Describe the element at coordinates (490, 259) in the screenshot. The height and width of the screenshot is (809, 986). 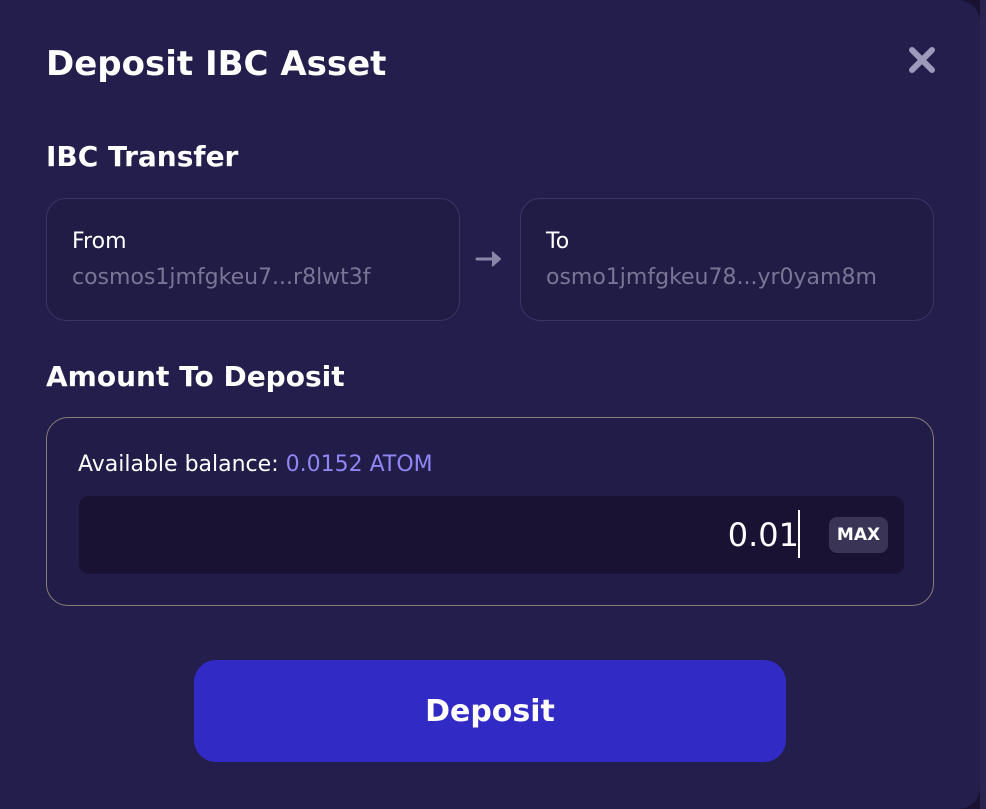
I see `arrow-right-icon` at that location.